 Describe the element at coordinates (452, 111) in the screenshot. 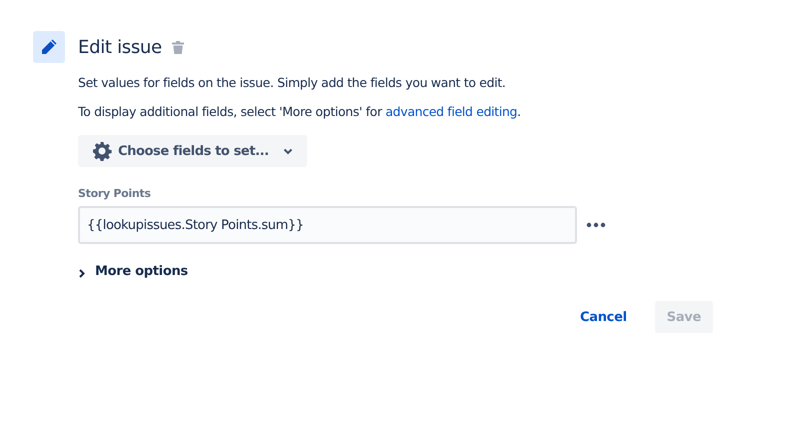

I see `advanced-editing-link: advanced field editing` at that location.